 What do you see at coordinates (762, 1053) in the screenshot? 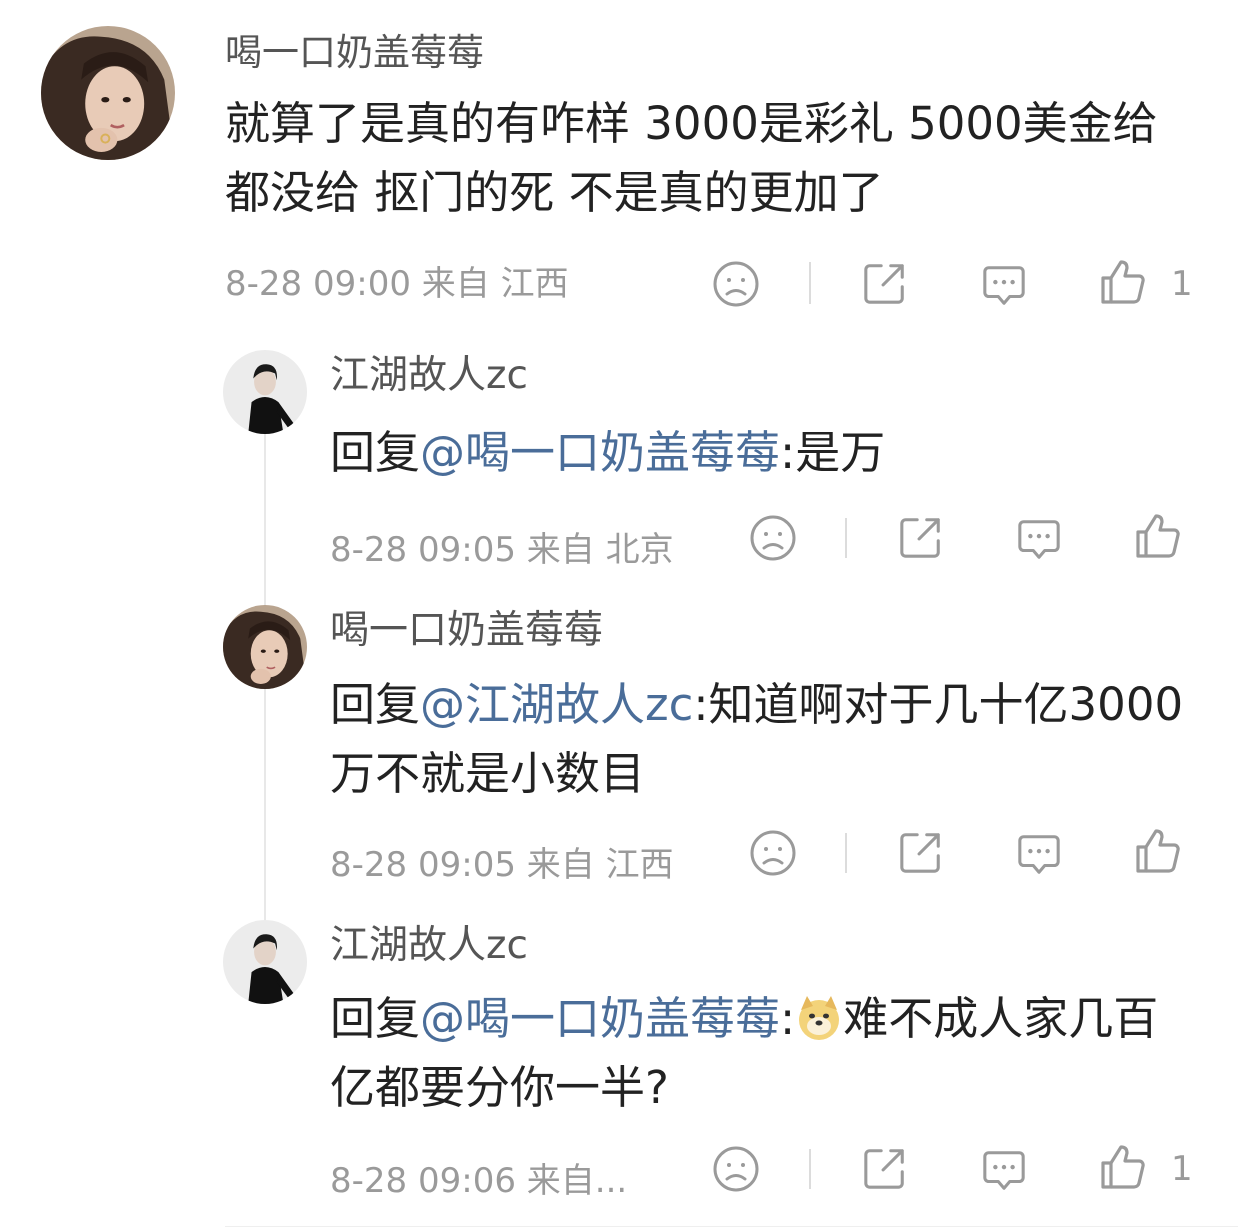
I see `reply-text: 回复@喝一口奶盖莓莓: 难不成人家几百亿都要分你一半?` at bounding box center [762, 1053].